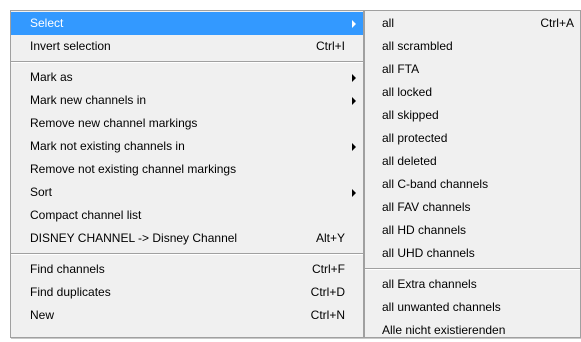 This screenshot has height=342, width=581. I want to click on submenu-item-all-unwanted-channels: all unwanted channels, so click(472, 307).